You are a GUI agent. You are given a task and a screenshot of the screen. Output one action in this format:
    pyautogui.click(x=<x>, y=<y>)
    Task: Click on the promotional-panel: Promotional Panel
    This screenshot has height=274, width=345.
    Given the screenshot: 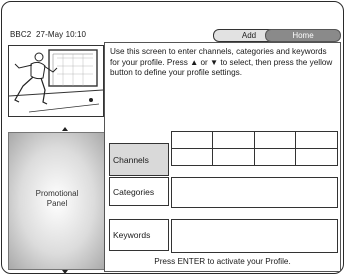 What is the action you would take?
    pyautogui.click(x=57, y=201)
    